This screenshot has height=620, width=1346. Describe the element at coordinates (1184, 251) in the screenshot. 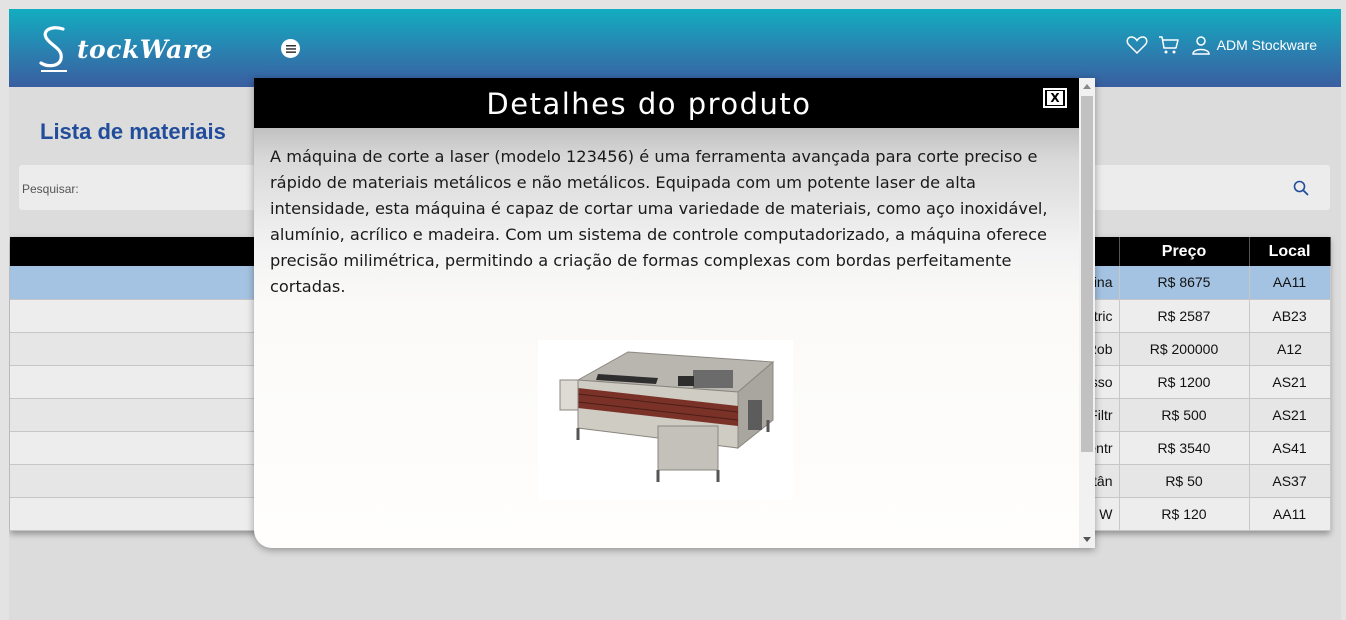

I see `column-header-preco: Preço` at that location.